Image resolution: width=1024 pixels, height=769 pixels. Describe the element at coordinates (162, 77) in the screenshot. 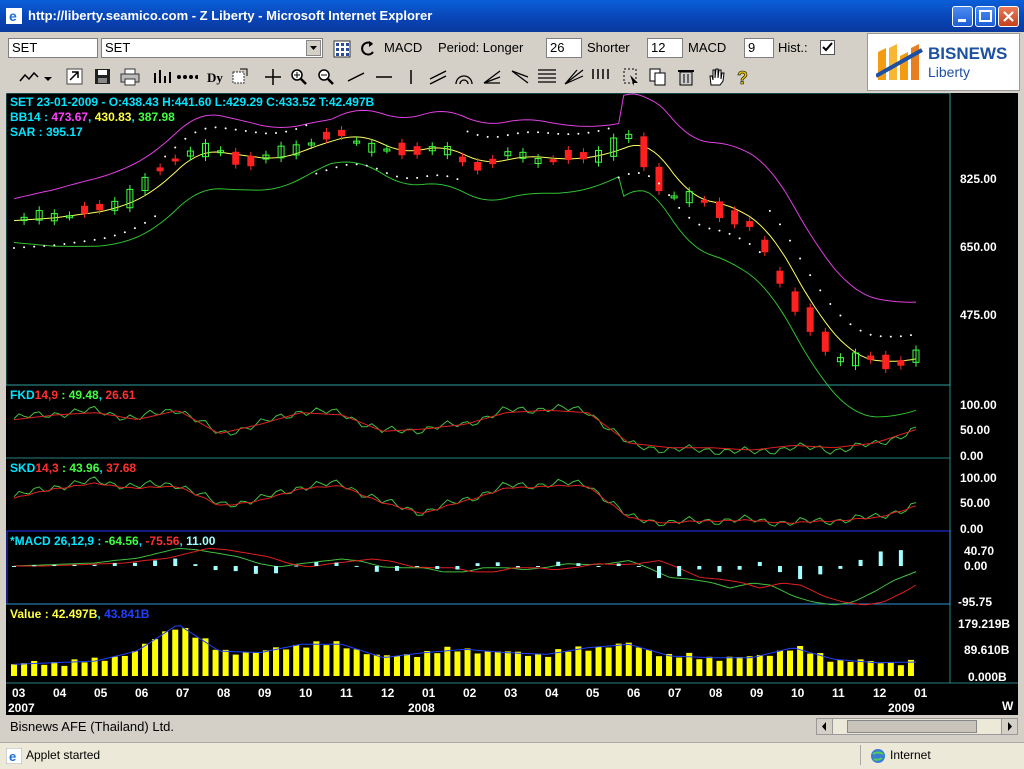

I see `chart-type-icon` at that location.